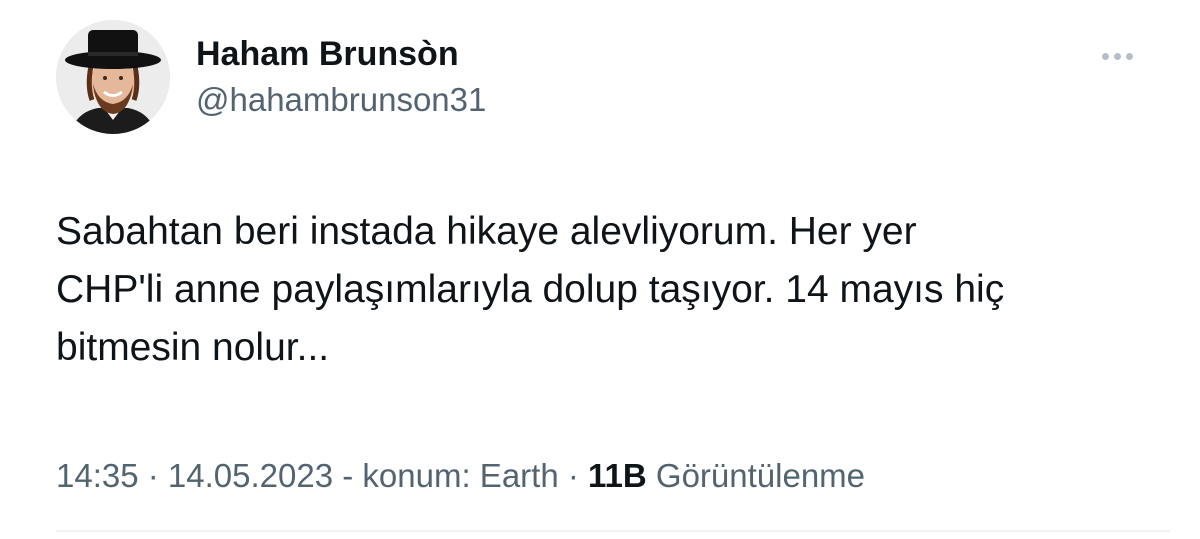 The height and width of the screenshot is (539, 1200). Describe the element at coordinates (97, 475) in the screenshot. I see `tweet-time: 14:35` at that location.